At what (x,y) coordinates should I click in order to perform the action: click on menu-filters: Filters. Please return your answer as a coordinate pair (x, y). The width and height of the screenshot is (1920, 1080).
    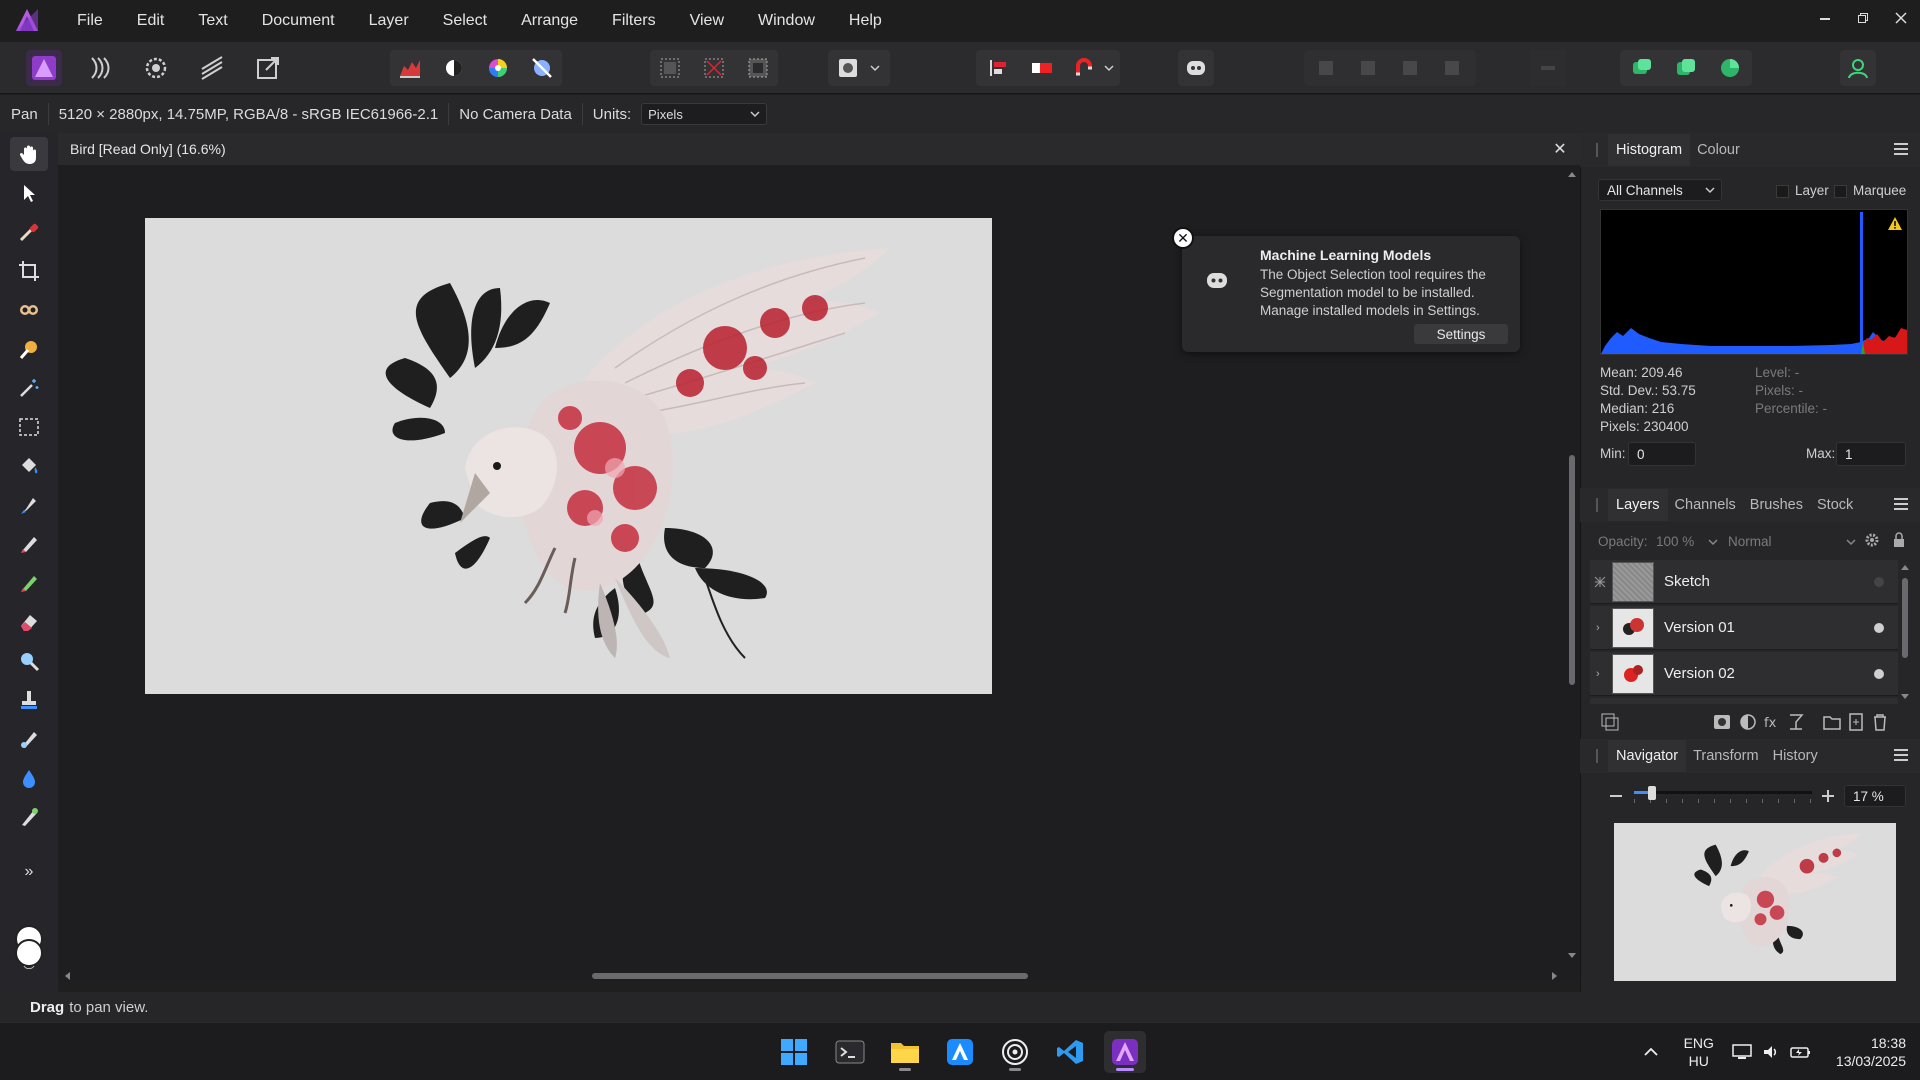
    Looking at the image, I should click on (634, 21).